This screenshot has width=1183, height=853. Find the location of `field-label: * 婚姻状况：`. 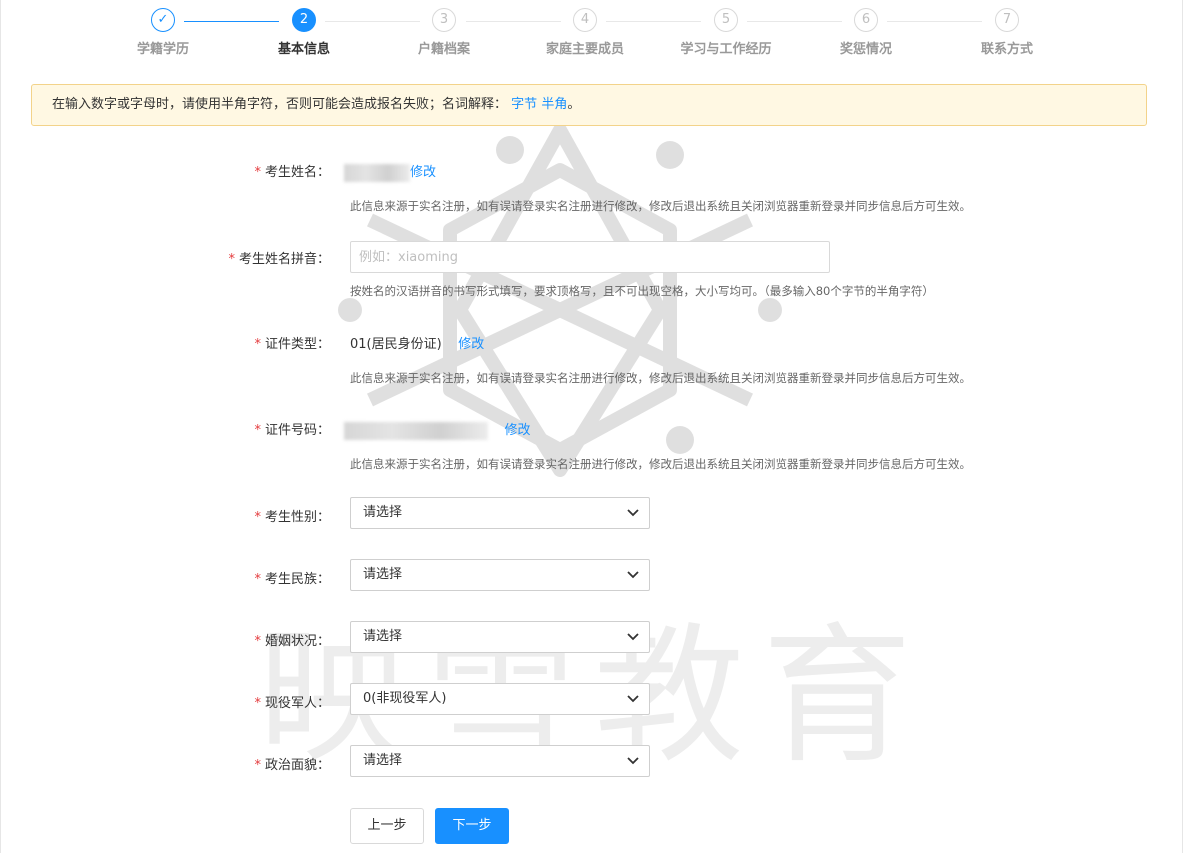

field-label: * 婚姻状况： is located at coordinates (292, 639).